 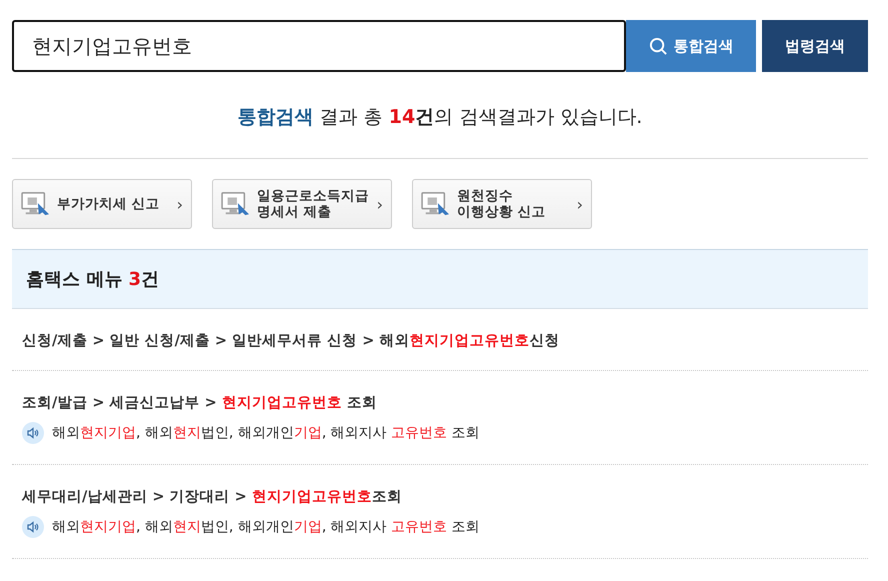 I want to click on menu-path-link: 세무대리/납세관리 > 기장대리 > 현지기업고유번호조회, so click(x=440, y=496).